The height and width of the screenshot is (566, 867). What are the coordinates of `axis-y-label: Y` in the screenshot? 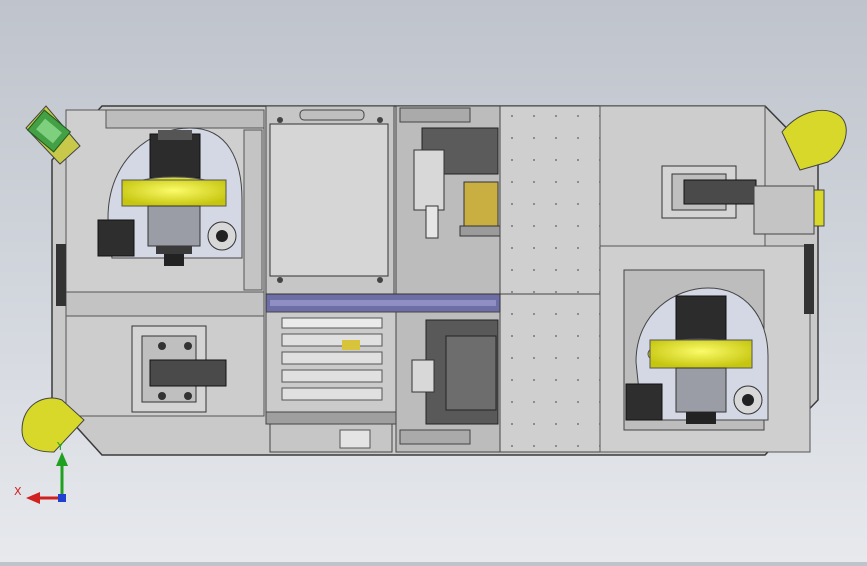 It's located at (60, 446).